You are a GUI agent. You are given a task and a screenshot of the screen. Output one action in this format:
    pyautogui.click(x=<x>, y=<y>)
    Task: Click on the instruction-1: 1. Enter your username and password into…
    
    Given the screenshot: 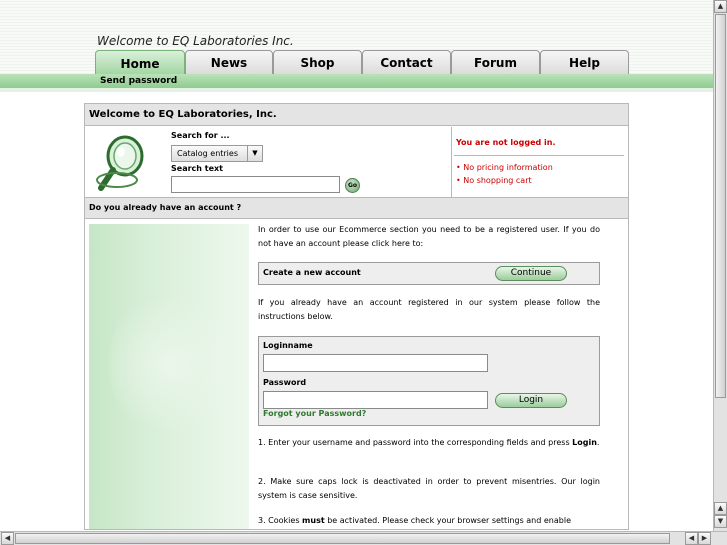 What is the action you would take?
    pyautogui.click(x=429, y=443)
    